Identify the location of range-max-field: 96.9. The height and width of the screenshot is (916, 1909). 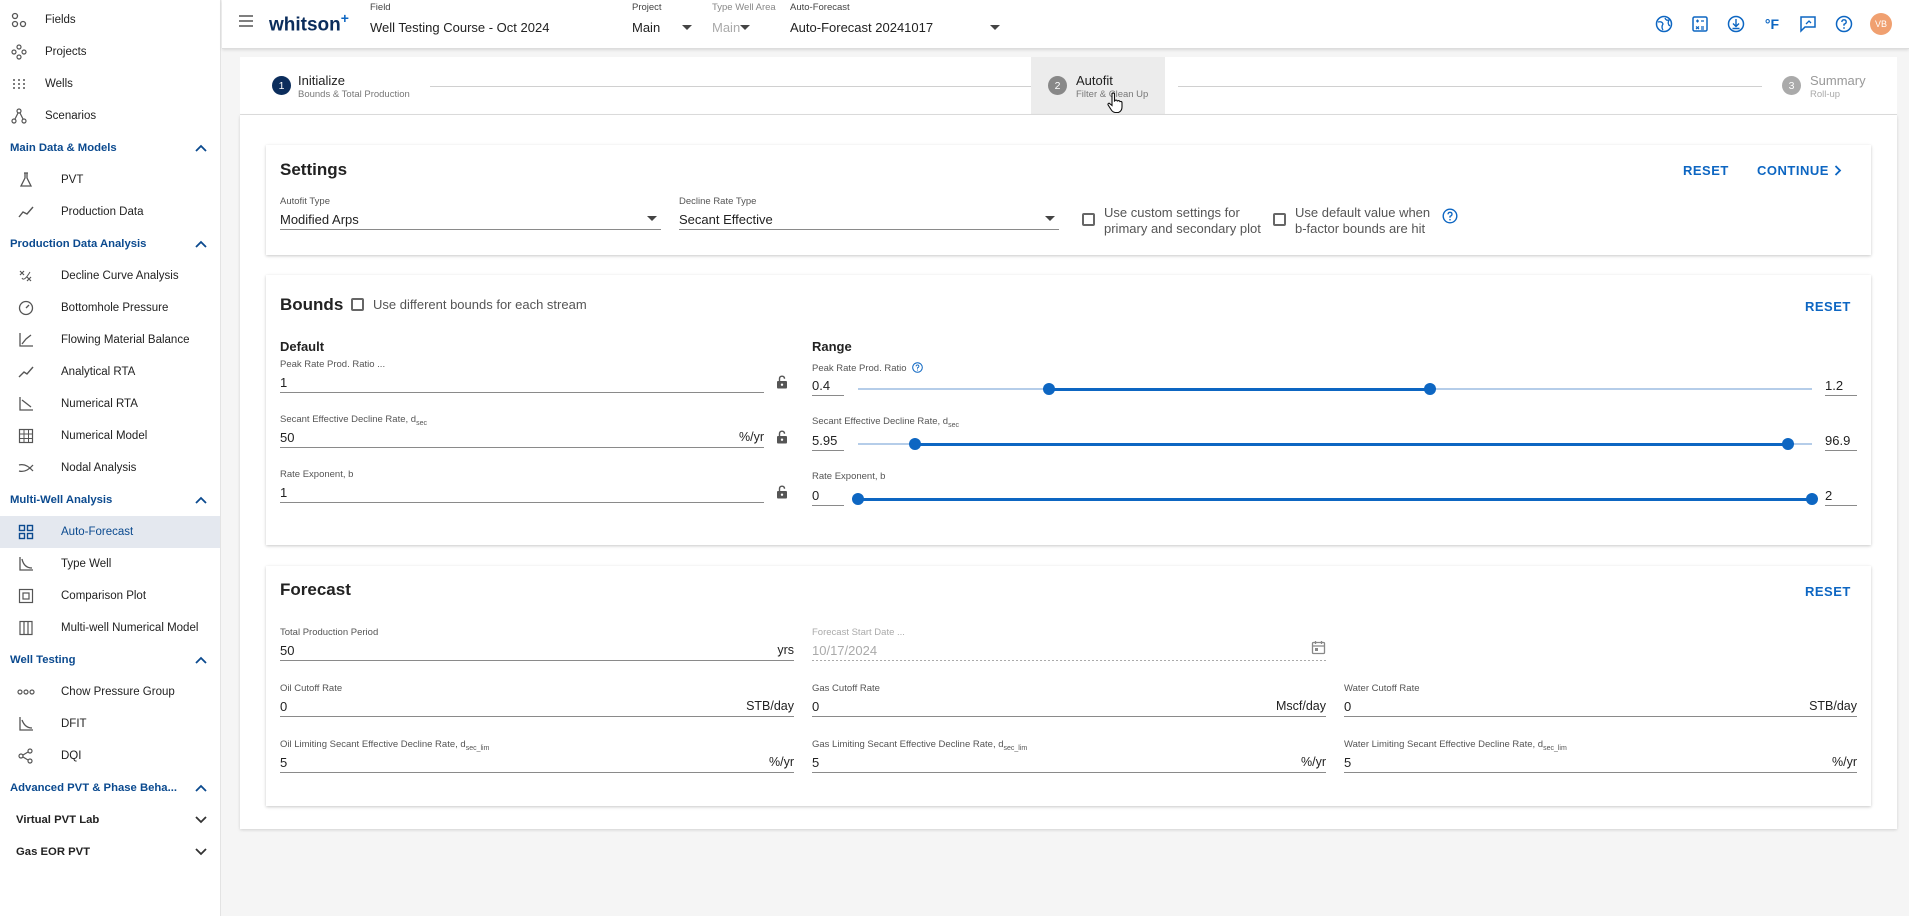
(1841, 435).